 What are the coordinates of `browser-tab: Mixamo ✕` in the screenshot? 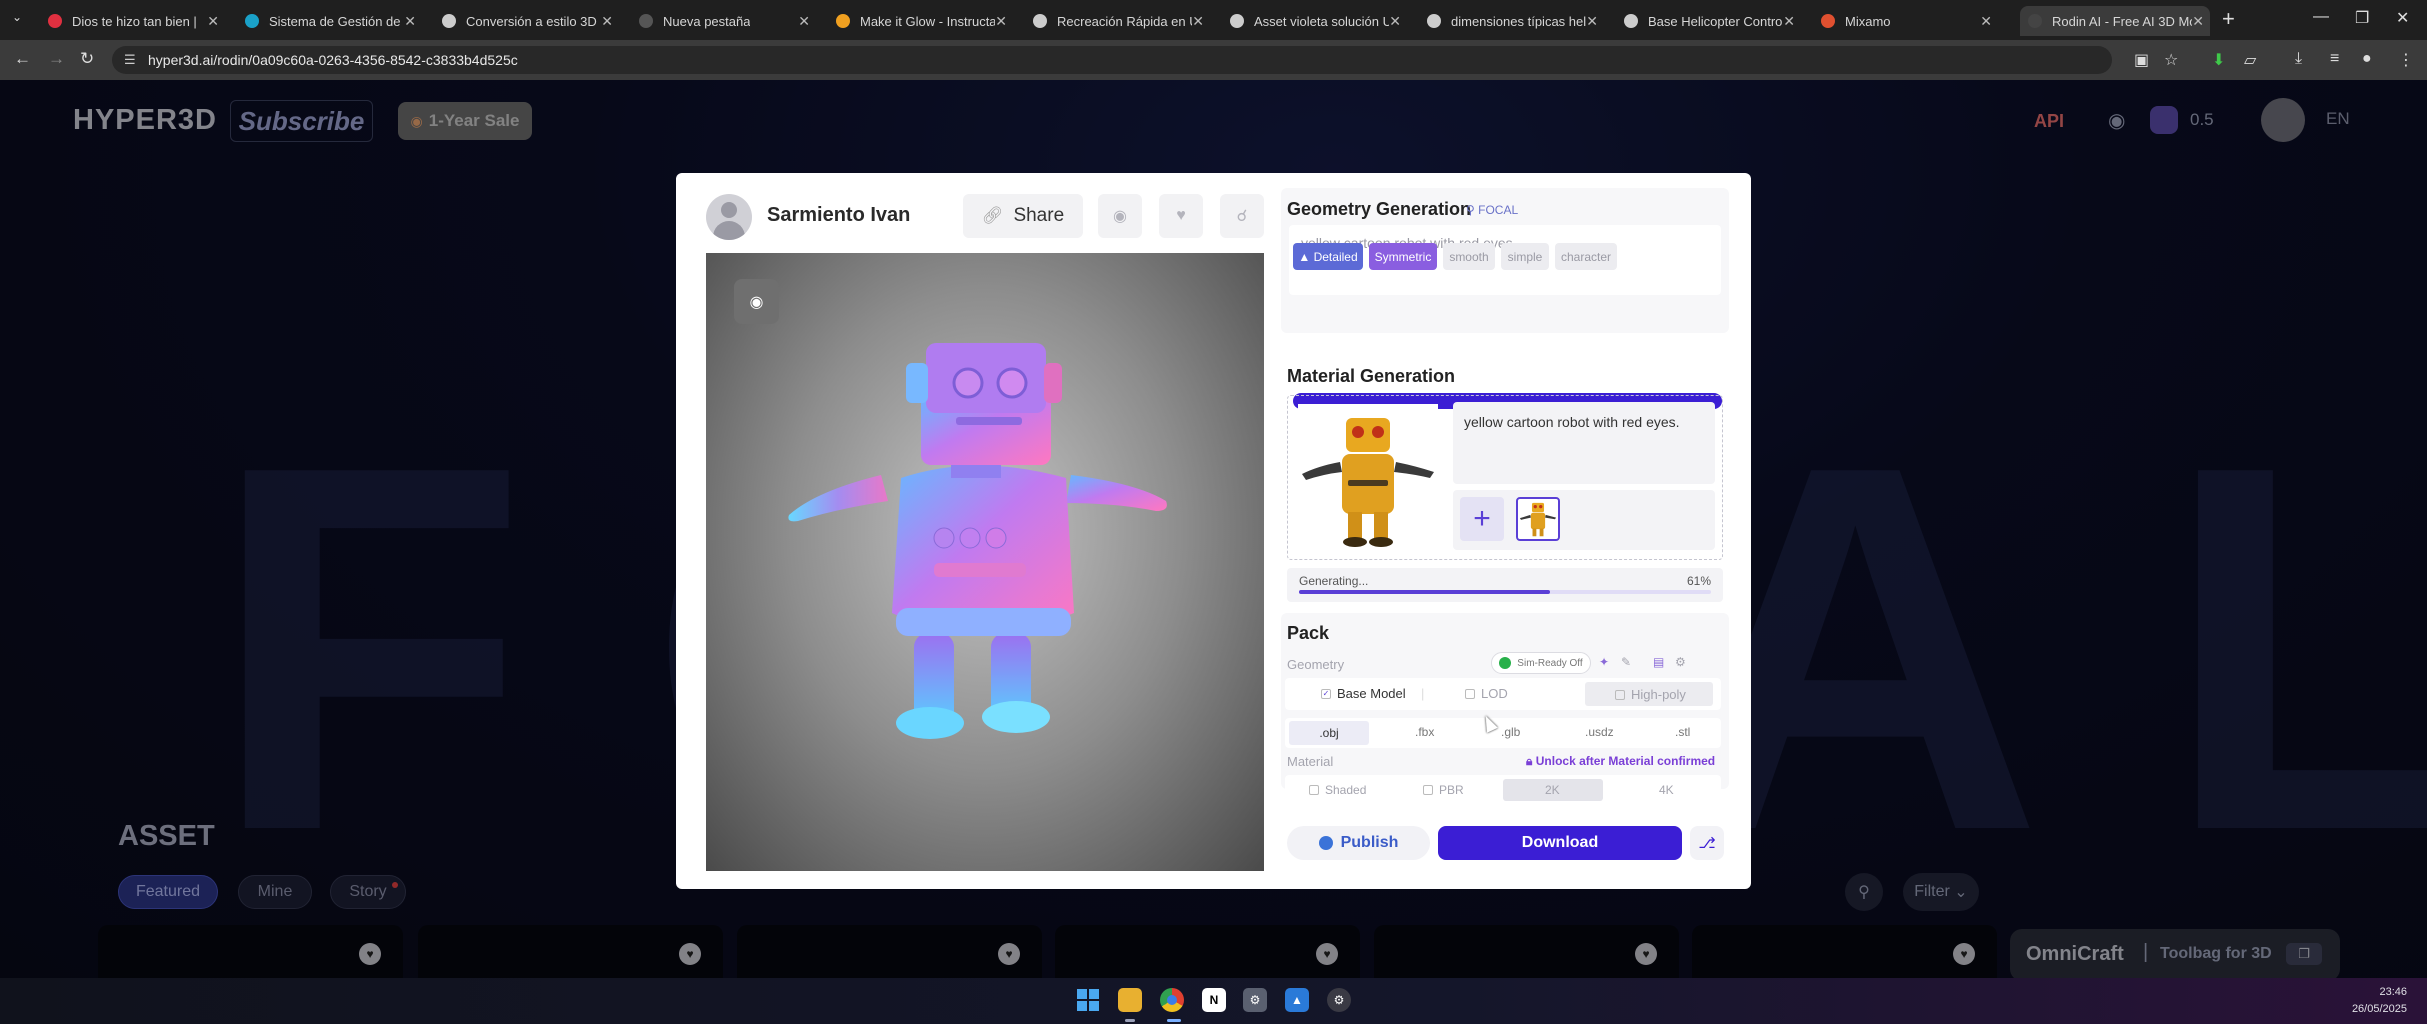 It's located at (1905, 21).